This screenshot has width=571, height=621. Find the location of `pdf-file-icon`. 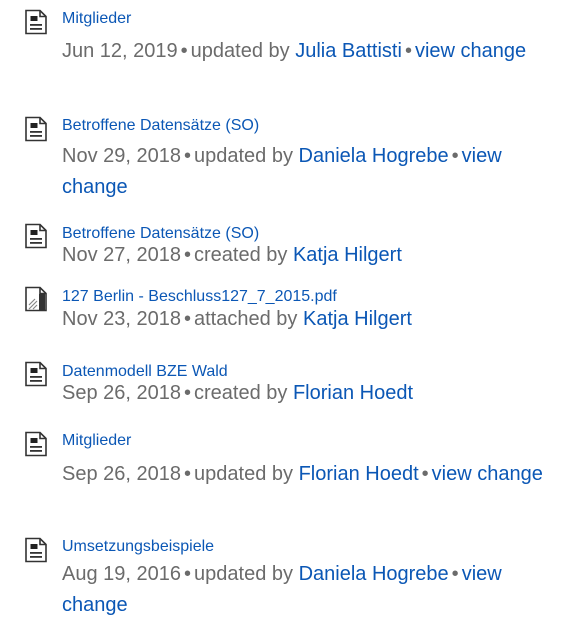

pdf-file-icon is located at coordinates (36, 299).